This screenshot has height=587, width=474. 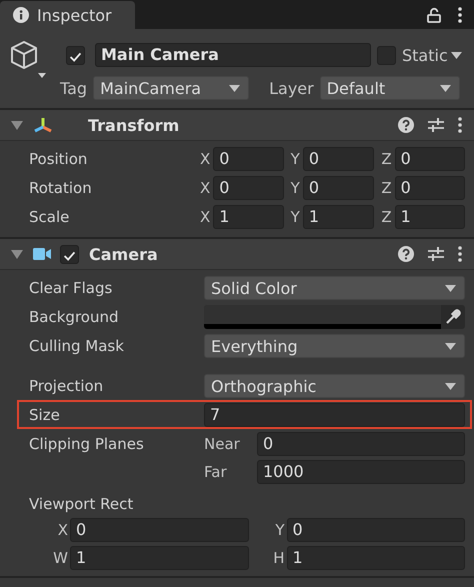 I want to click on field-label: Size, so click(x=45, y=415).